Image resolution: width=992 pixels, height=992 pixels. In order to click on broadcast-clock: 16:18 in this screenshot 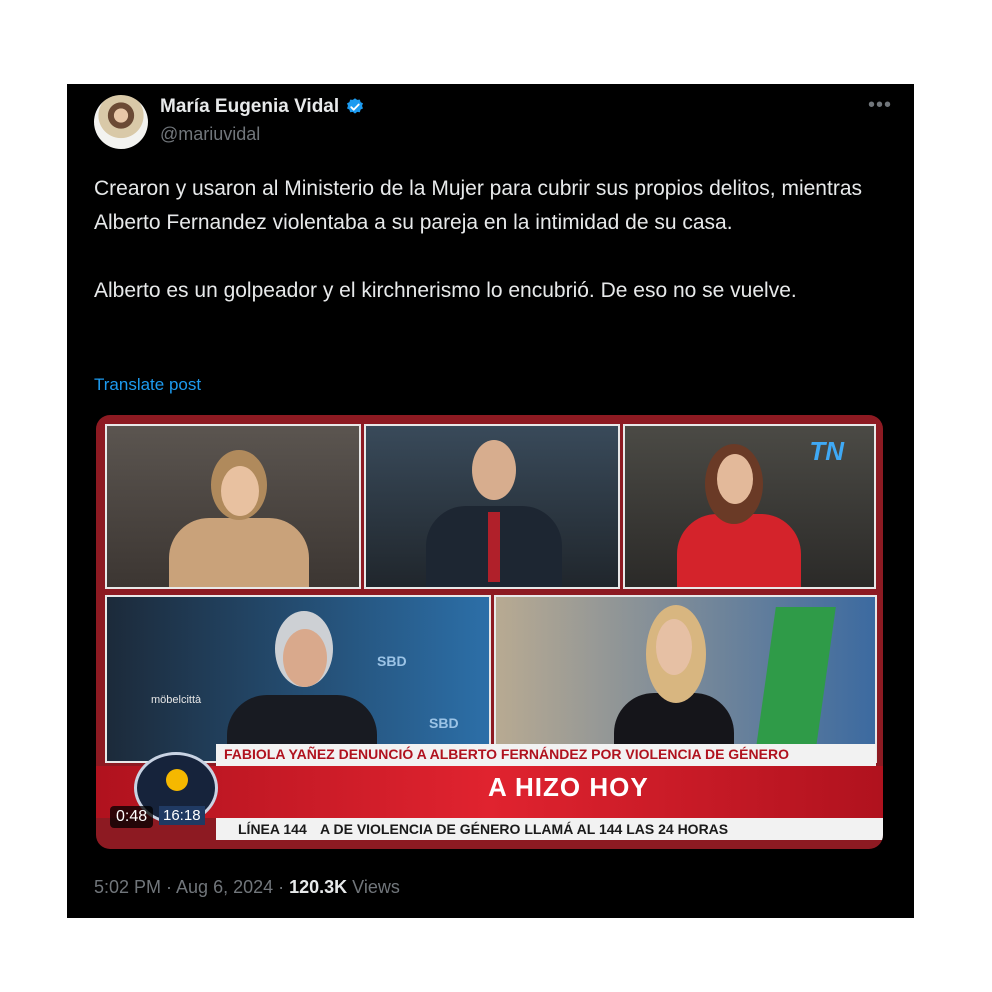, I will do `click(182, 815)`.